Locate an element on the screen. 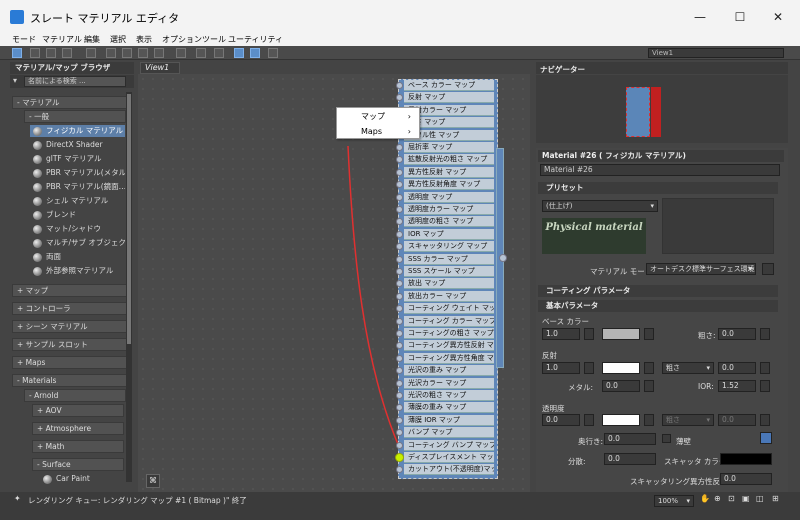 Image resolution: width=800 pixels, height=520 pixels. section-arnold: - Arnold is located at coordinates (75, 395).